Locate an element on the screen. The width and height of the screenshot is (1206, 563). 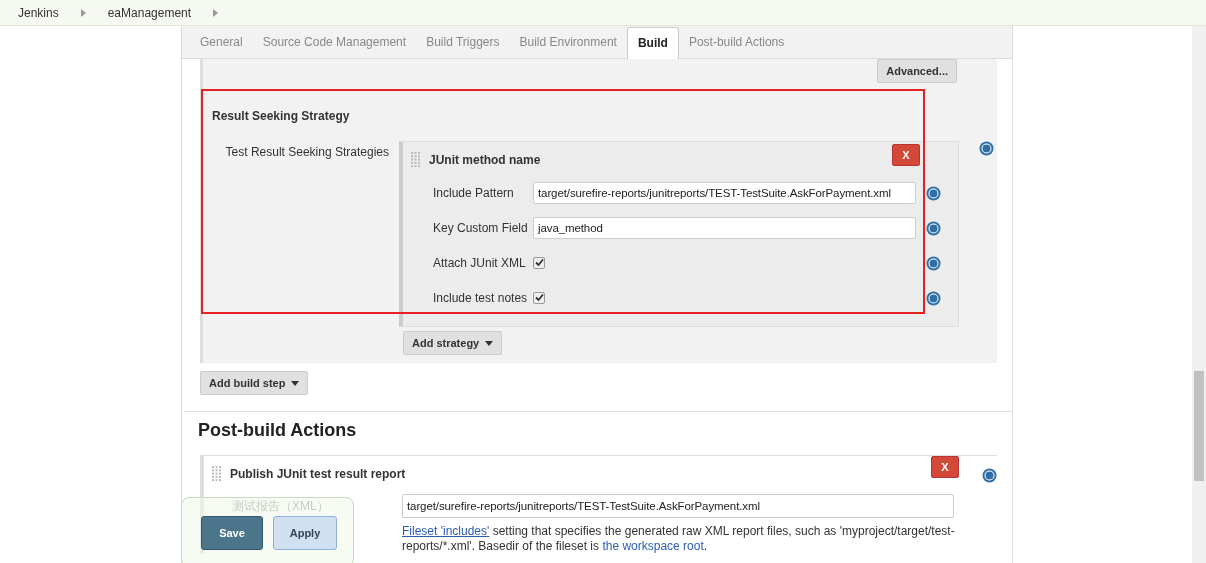
help-text: Fileset 'includes' setting that specifies the generated raw XML report files, such as 'myproject/target/test-reports/*.xml'. Basedir of the fileset is the workspace root. is located at coordinates (679, 539).